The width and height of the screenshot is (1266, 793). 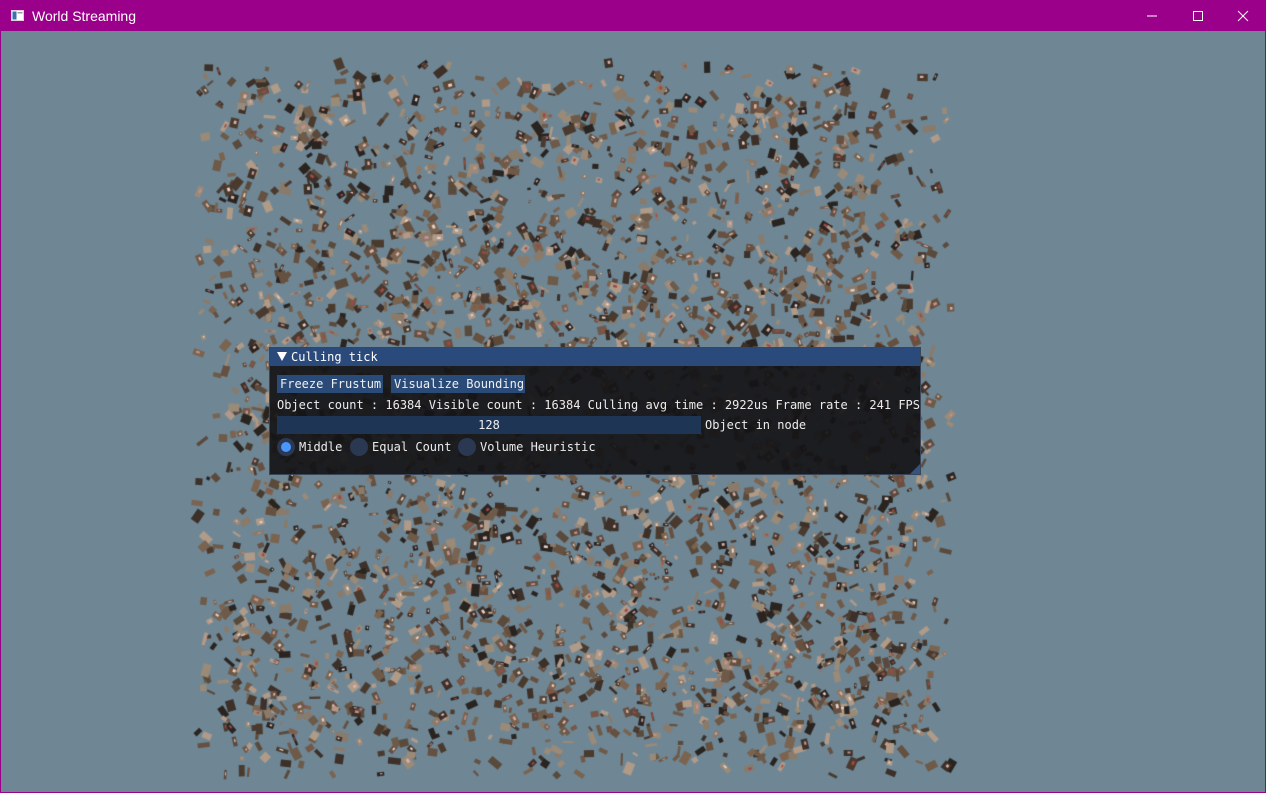 I want to click on freeze-frustum-button: Freeze Frustum, so click(x=330, y=384).